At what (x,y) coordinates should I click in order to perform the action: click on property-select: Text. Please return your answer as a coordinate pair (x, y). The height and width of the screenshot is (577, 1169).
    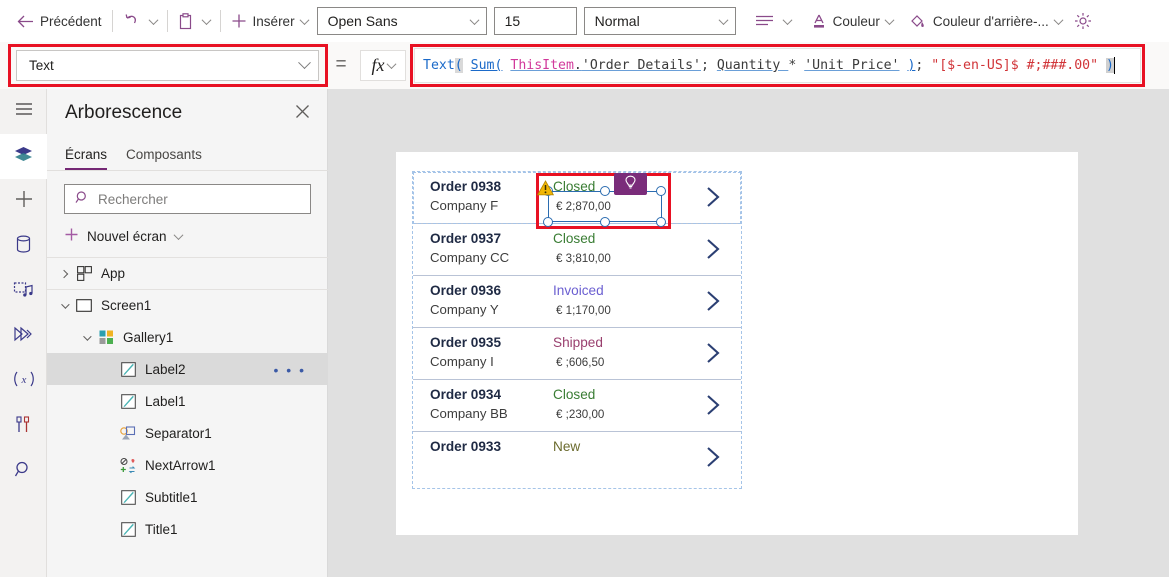
    Looking at the image, I should click on (167, 65).